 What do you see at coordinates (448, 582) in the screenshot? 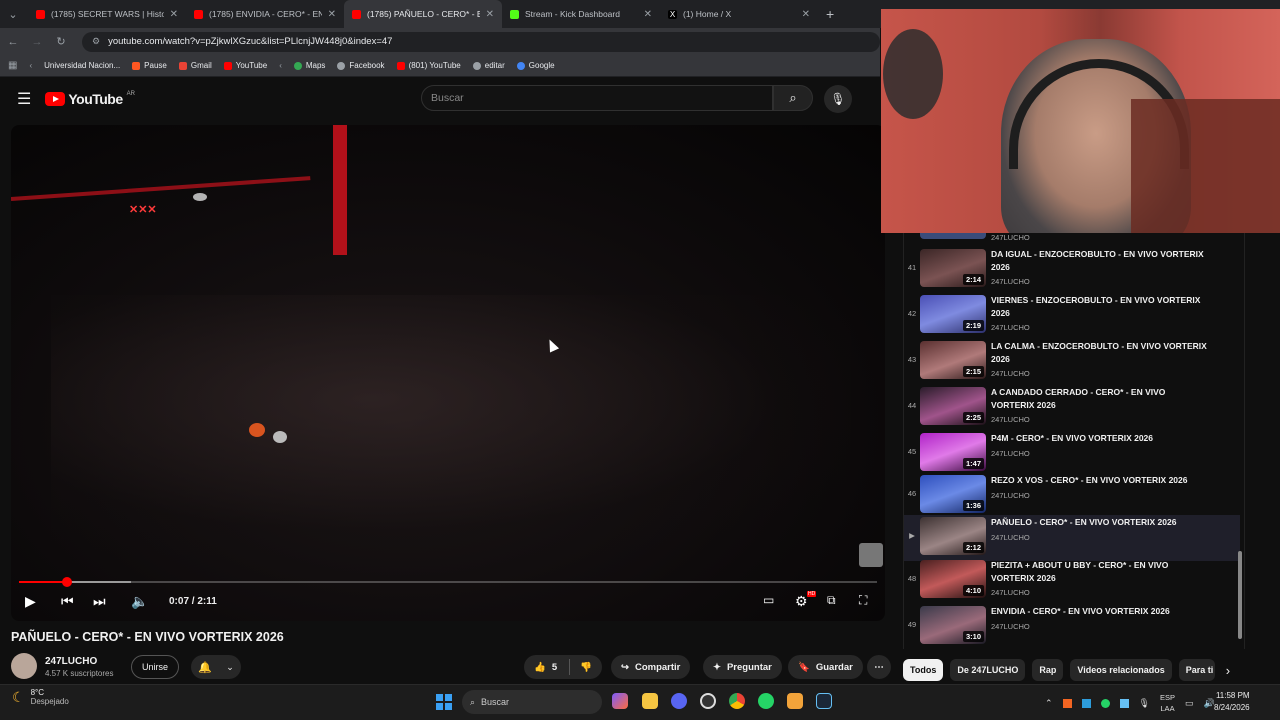
I see `progress-bar` at bounding box center [448, 582].